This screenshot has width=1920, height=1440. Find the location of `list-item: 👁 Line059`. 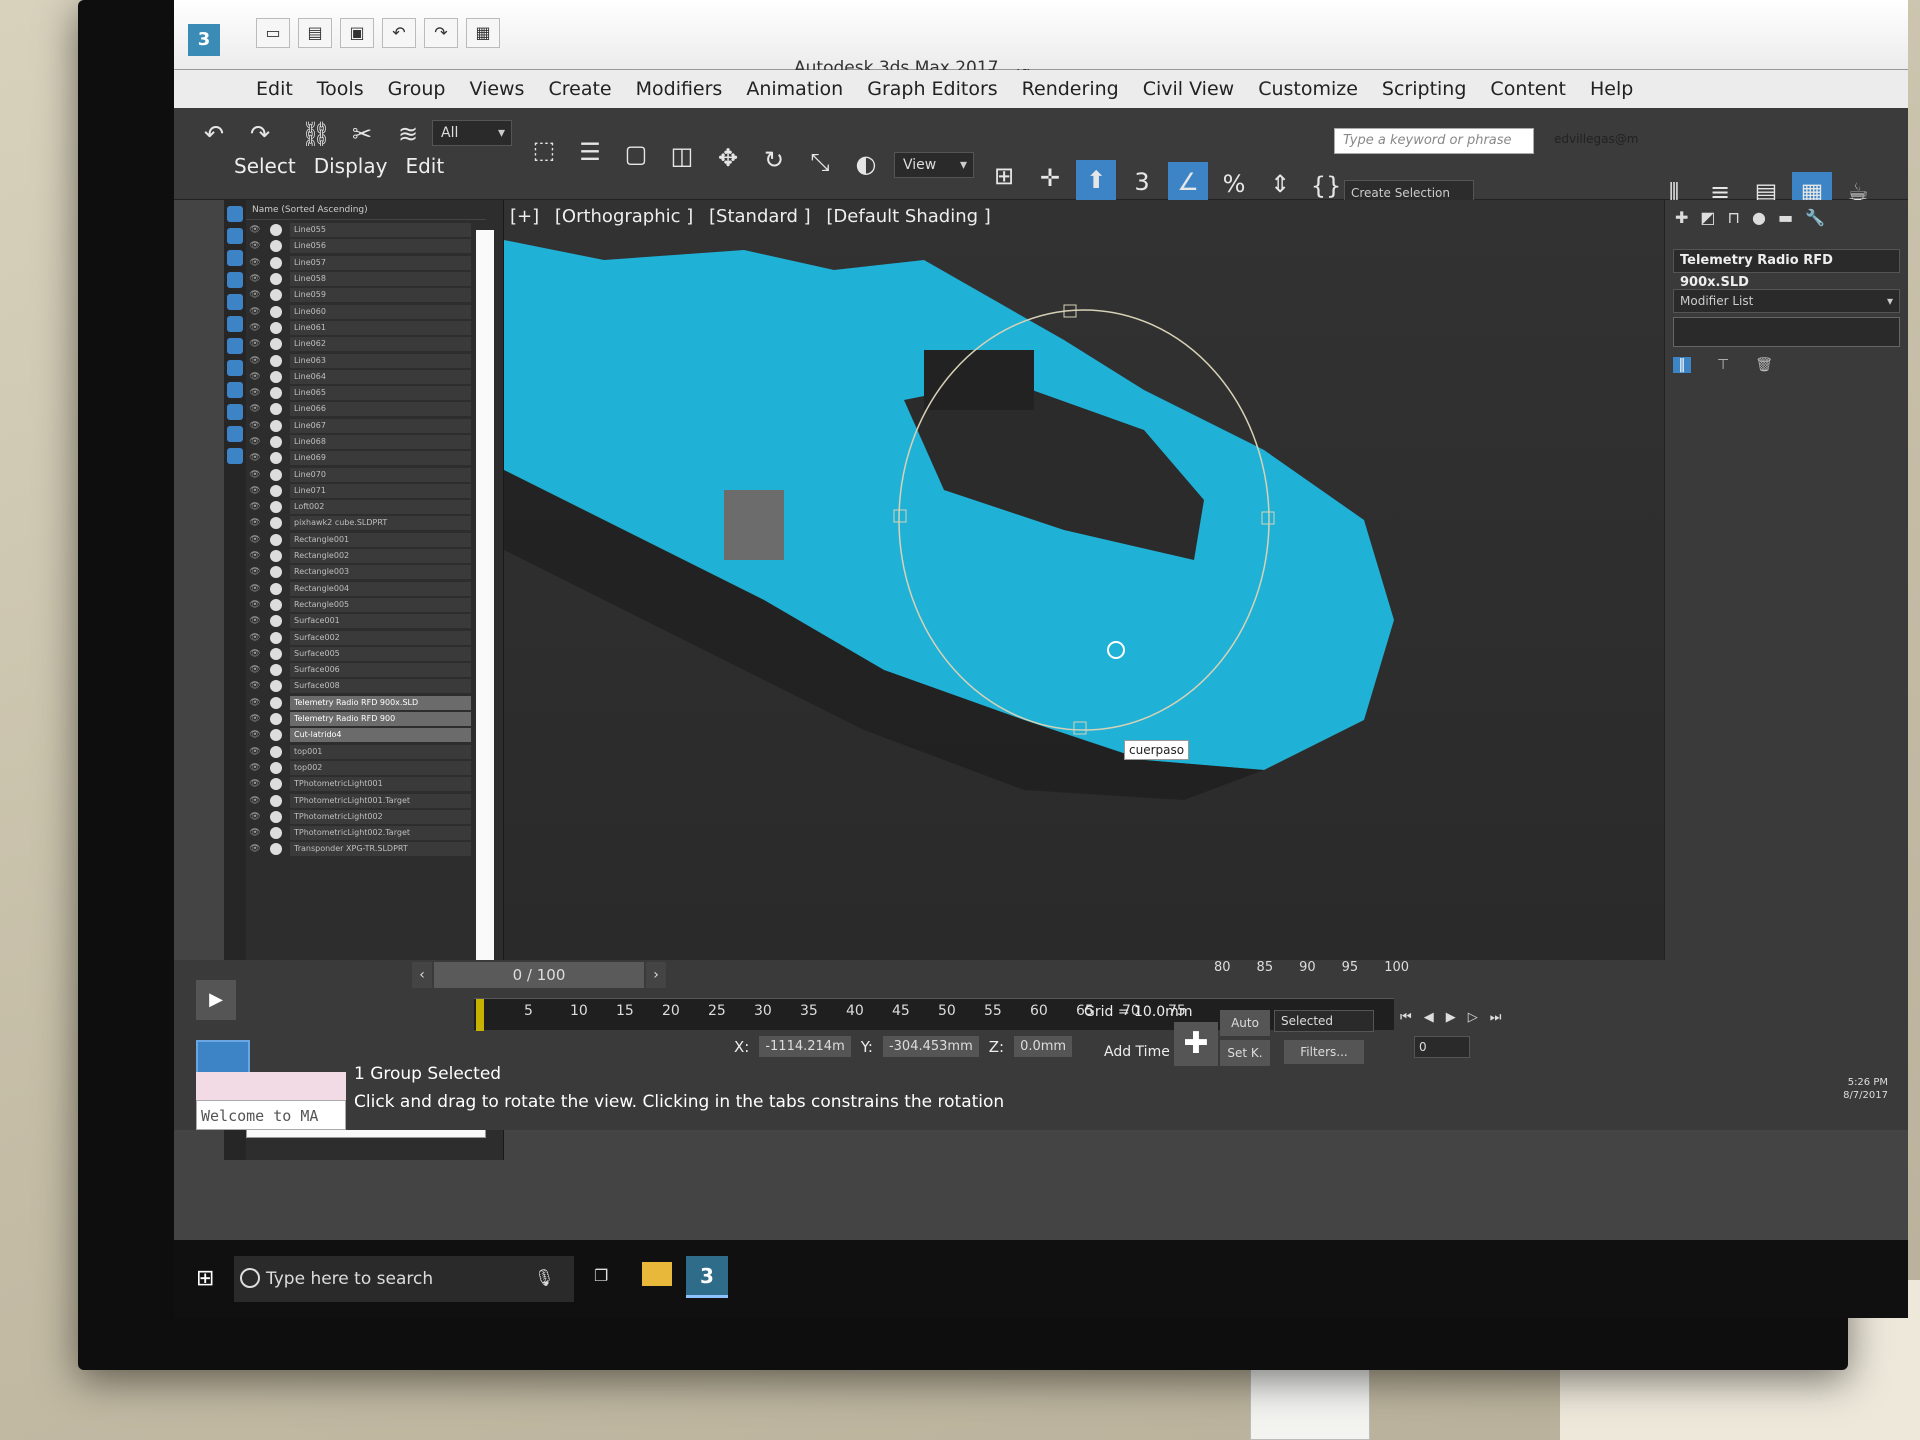

list-item: 👁 Line059 is located at coordinates (358, 295).